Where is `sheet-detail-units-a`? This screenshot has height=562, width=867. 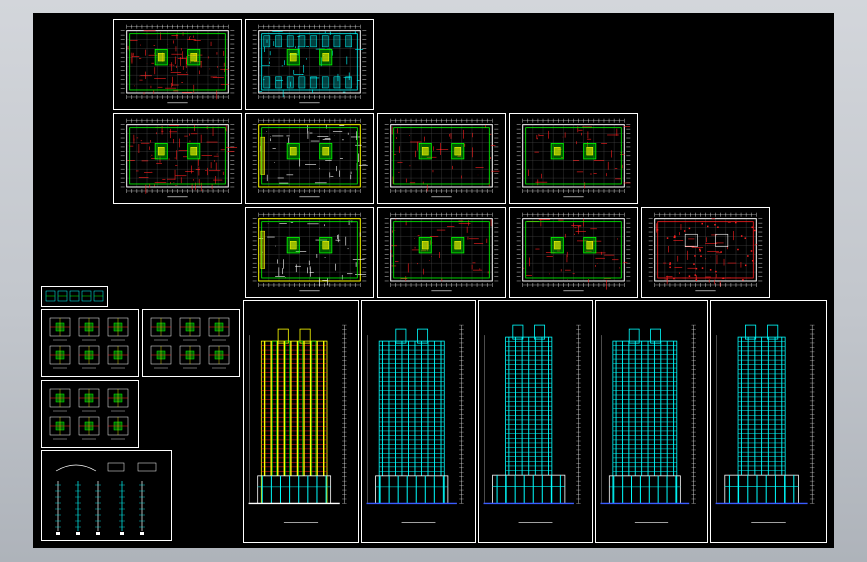 sheet-detail-units-a is located at coordinates (90, 343).